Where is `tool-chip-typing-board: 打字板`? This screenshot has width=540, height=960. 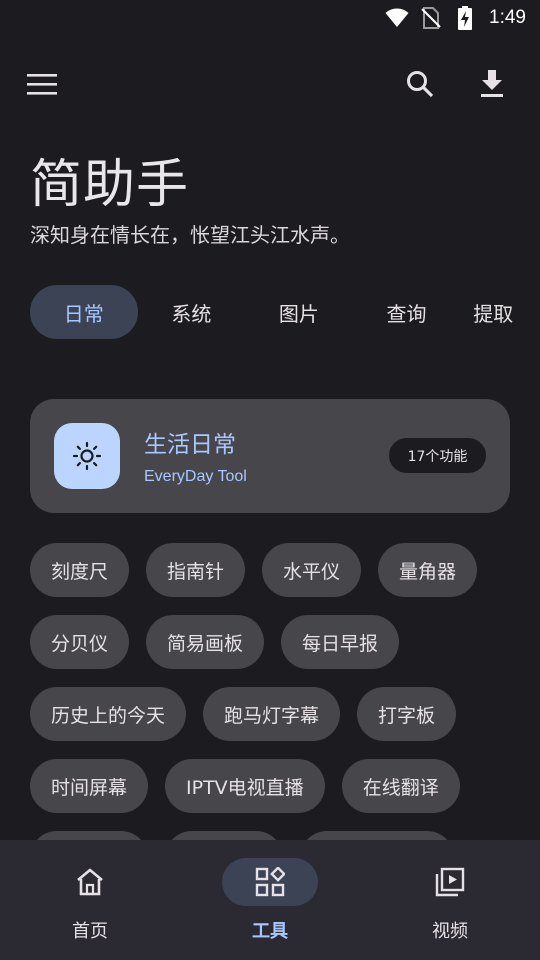 tool-chip-typing-board: 打字板 is located at coordinates (407, 714).